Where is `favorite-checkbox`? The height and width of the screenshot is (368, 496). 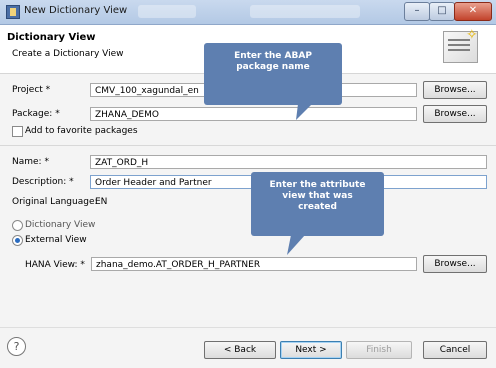
favorite-checkbox is located at coordinates (17, 131).